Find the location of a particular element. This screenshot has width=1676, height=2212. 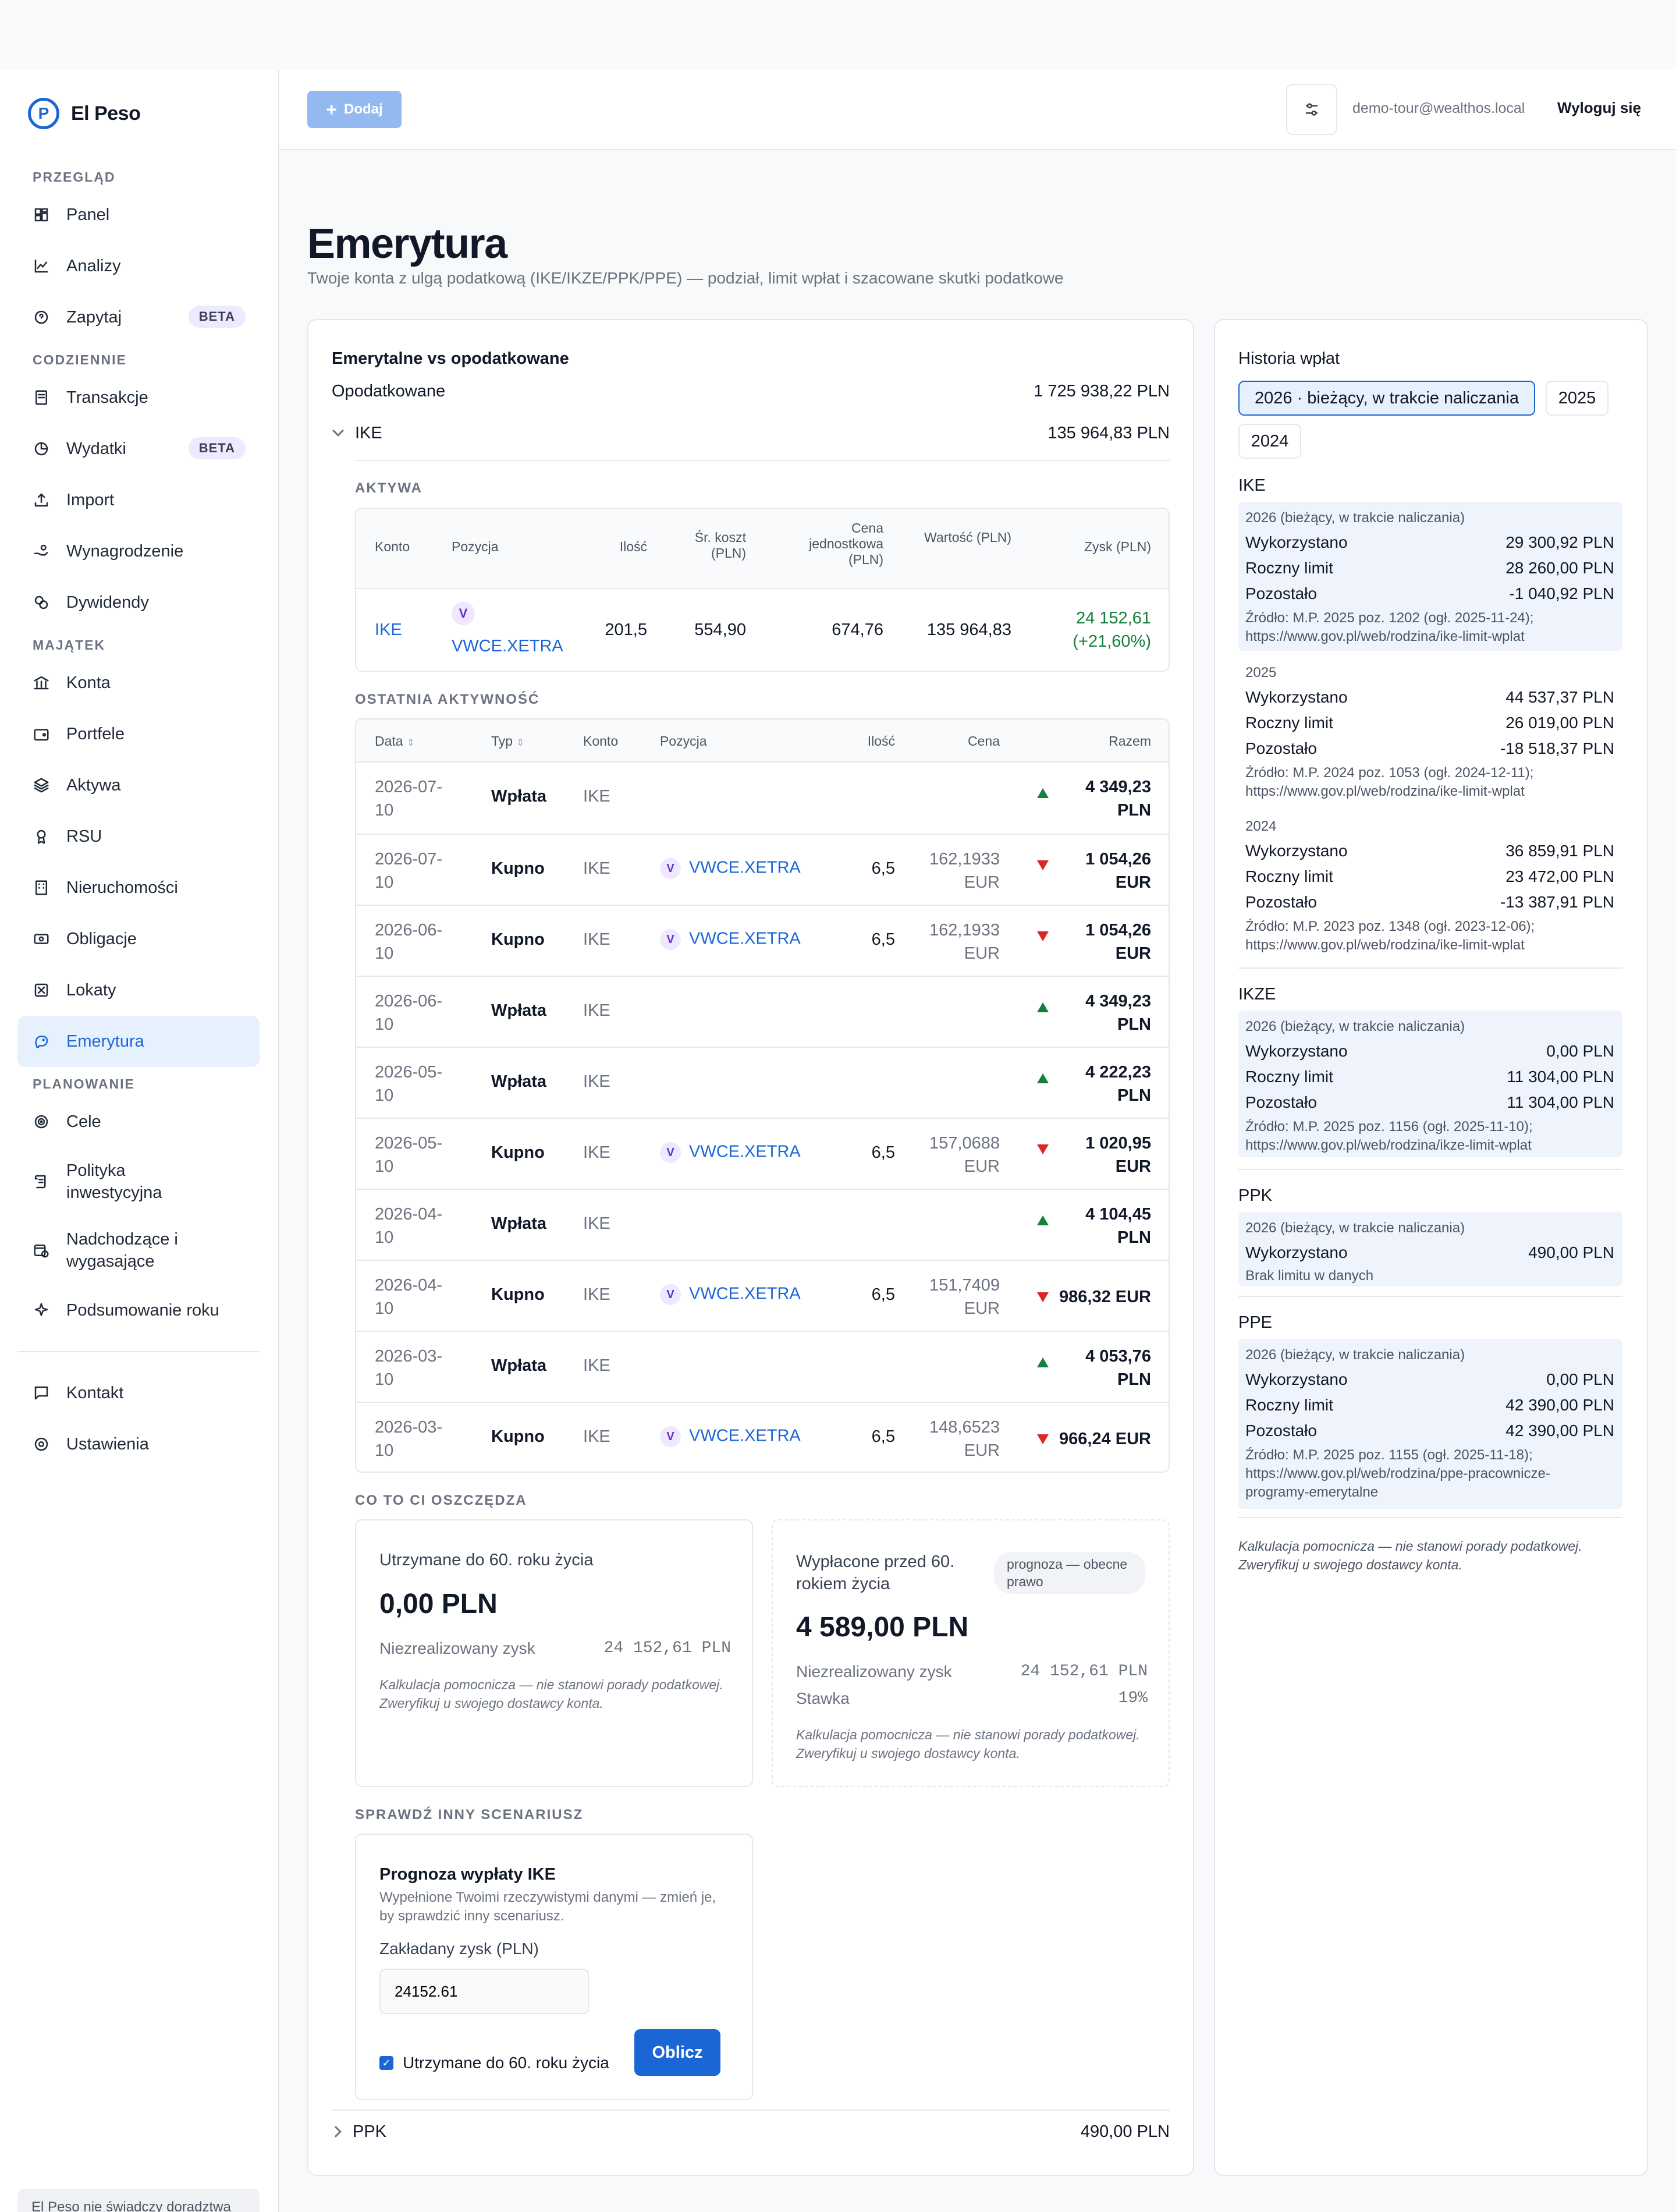

sidebar-item-label: Lokaty is located at coordinates (91, 990).